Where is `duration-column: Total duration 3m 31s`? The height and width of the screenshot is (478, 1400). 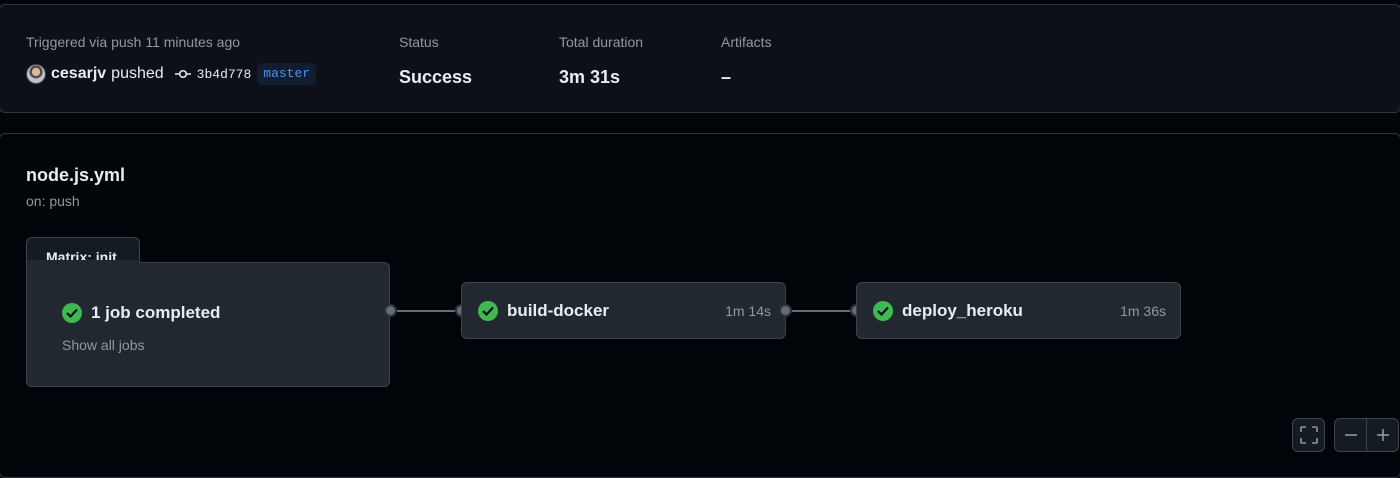
duration-column: Total duration 3m 31s is located at coordinates (601, 61).